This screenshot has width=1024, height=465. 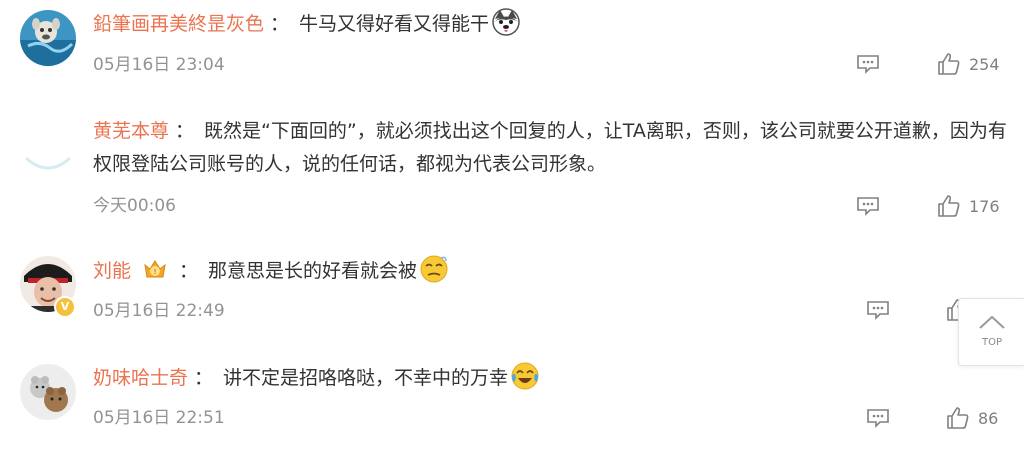 I want to click on comment-content: 奶味哈士奇 ： 讲不定是招咯咯哒，不幸中的万幸, so click(x=316, y=378).